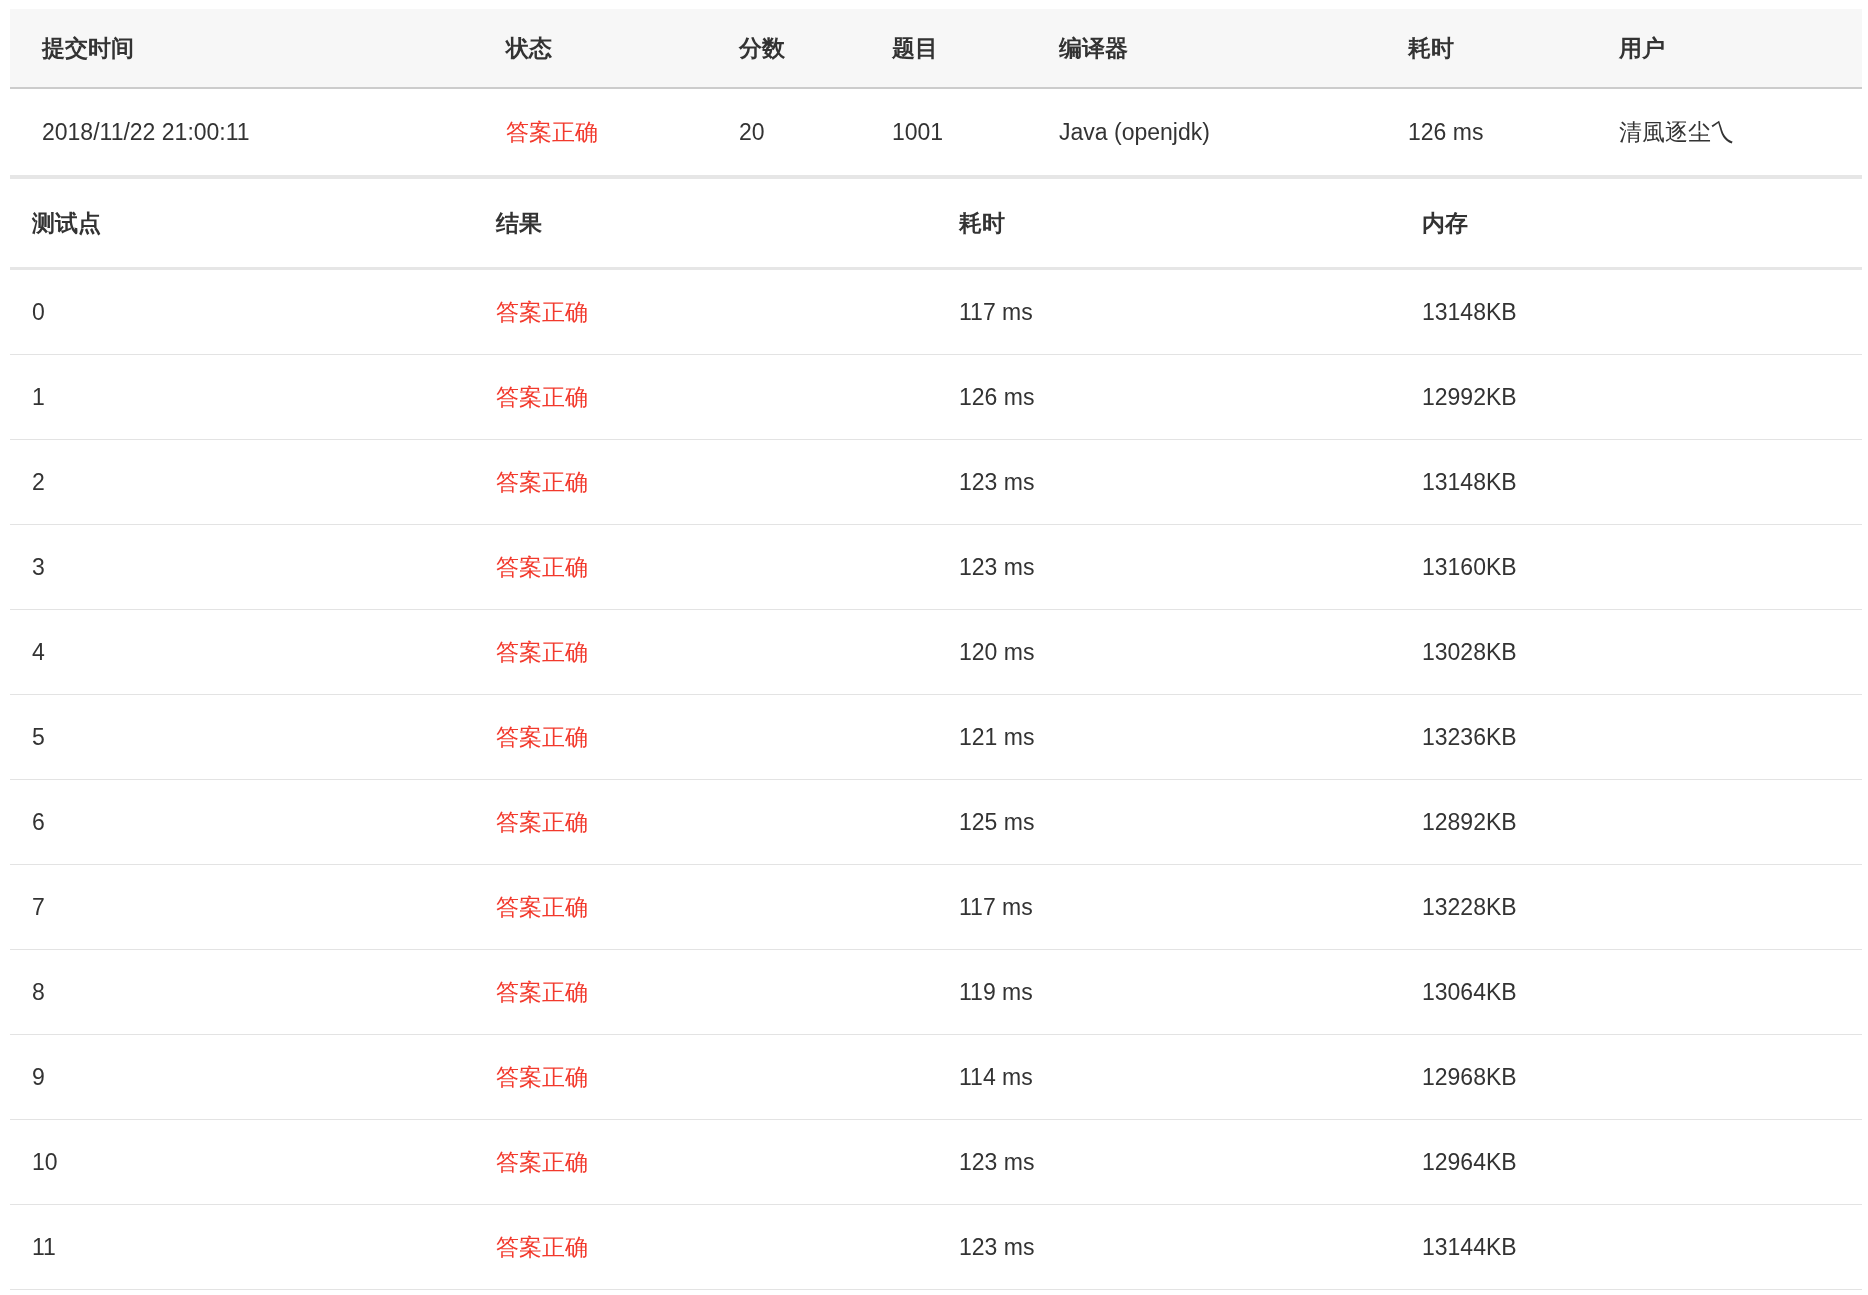 The width and height of the screenshot is (1868, 1295). Describe the element at coordinates (87, 48) in the screenshot. I see `column-header: 提交时间` at that location.